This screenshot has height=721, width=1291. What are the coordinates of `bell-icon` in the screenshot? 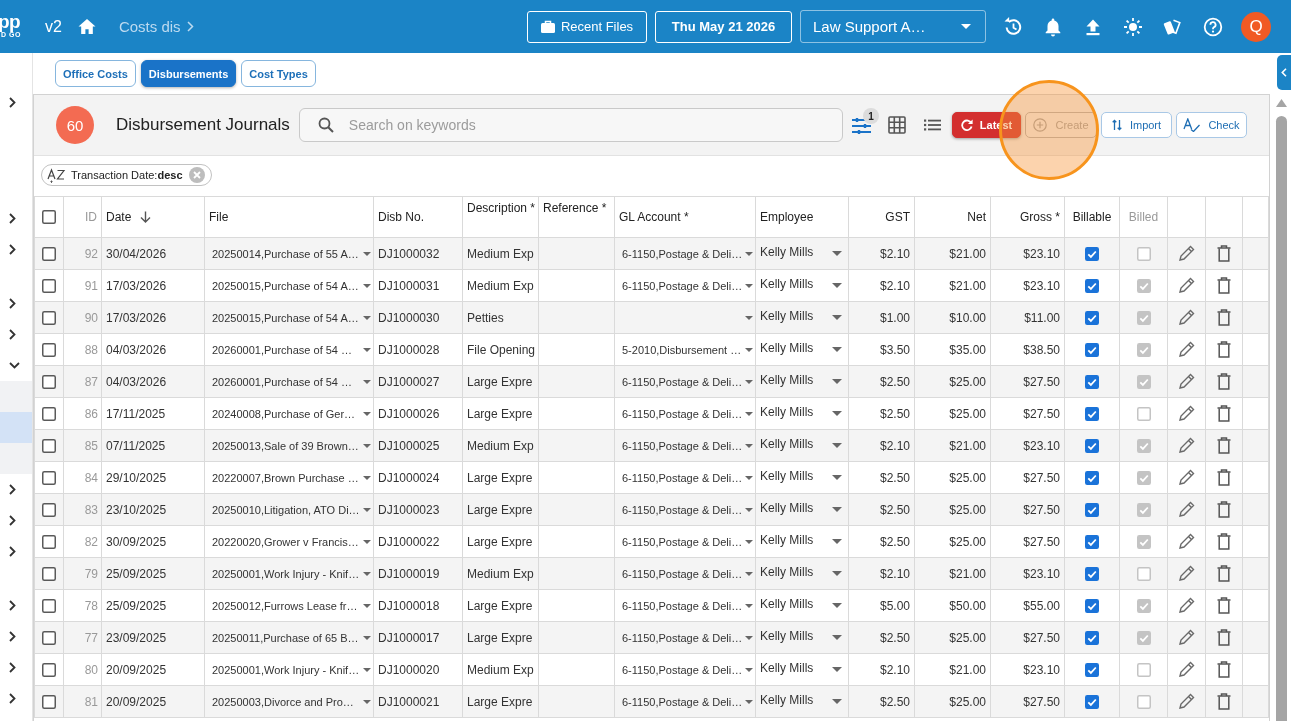 It's located at (1053, 26).